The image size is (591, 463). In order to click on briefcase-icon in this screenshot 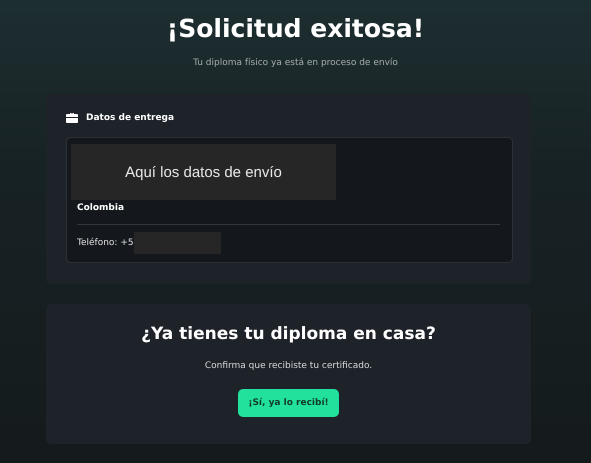, I will do `click(72, 117)`.